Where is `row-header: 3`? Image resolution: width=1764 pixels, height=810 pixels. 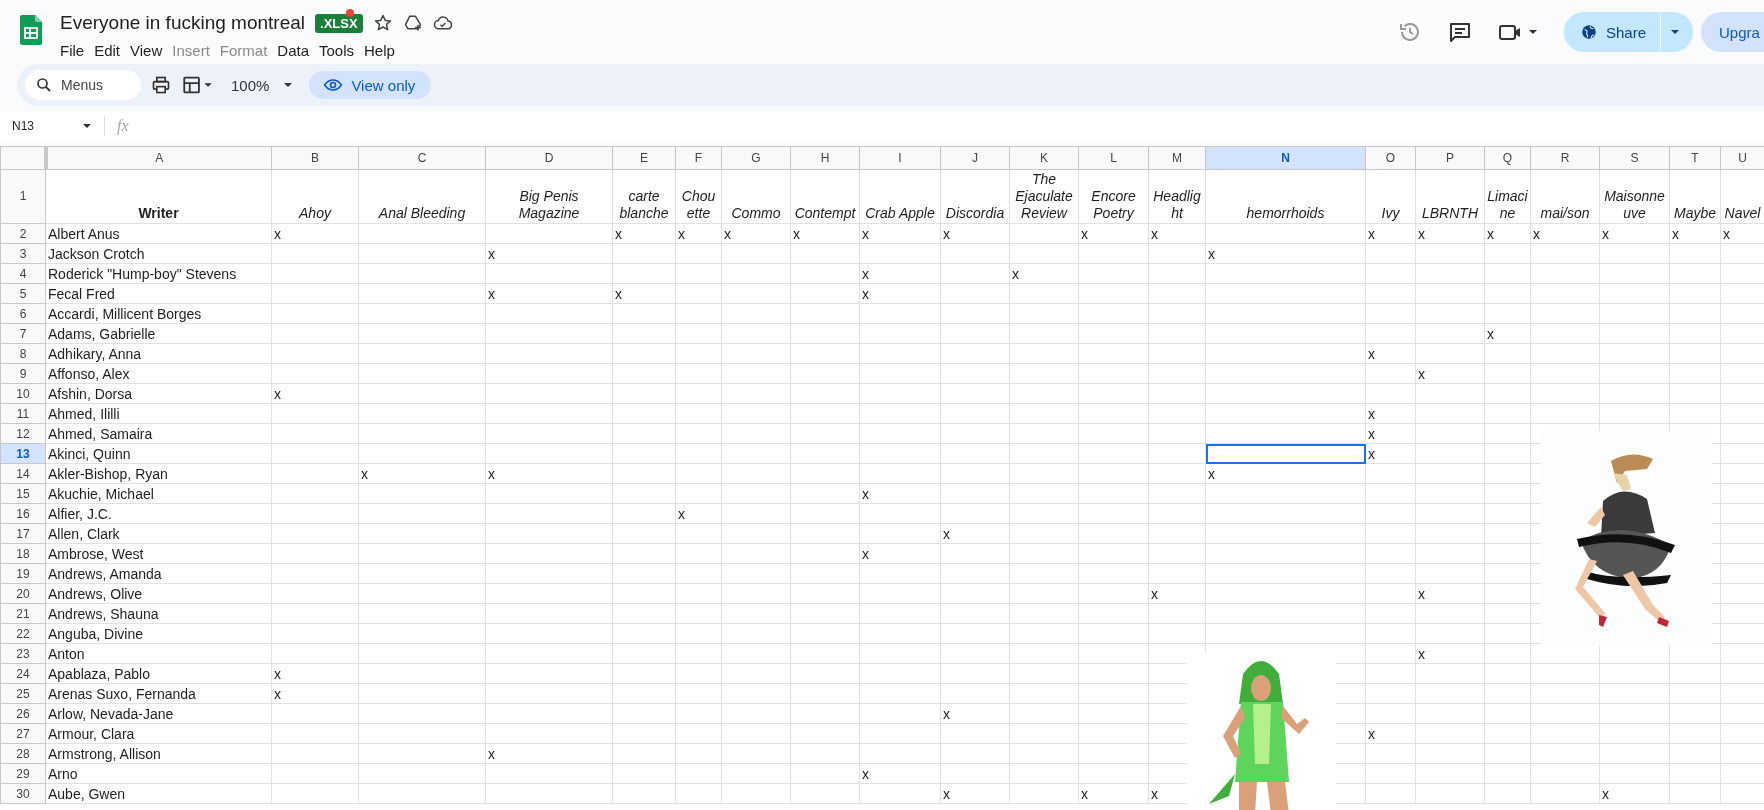 row-header: 3 is located at coordinates (23, 253).